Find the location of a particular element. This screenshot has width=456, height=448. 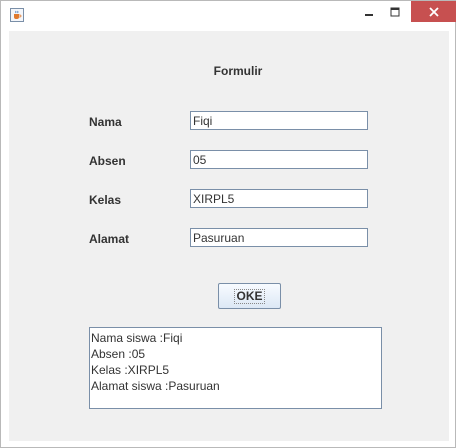

close-button is located at coordinates (433, 11).